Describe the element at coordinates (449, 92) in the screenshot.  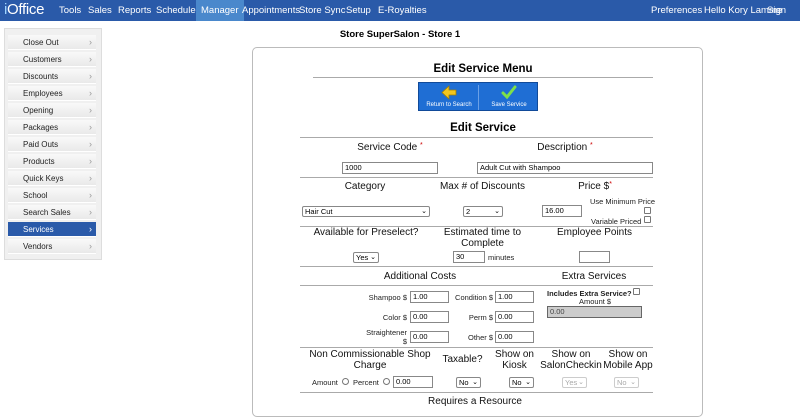
I see `back-arrow-icon` at that location.